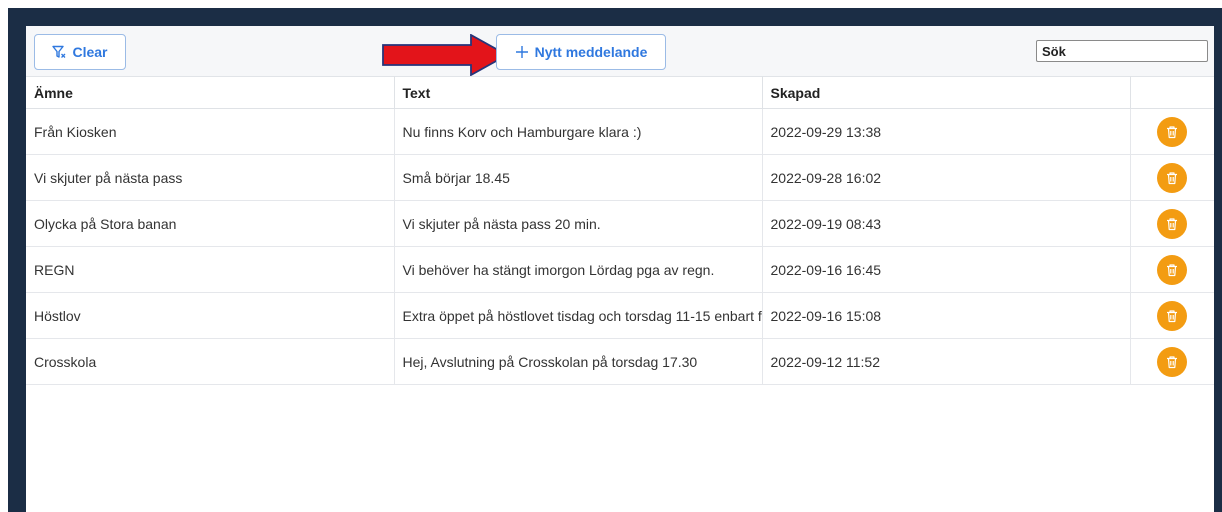  Describe the element at coordinates (90, 52) in the screenshot. I see `clear-button-label: Clear` at that location.